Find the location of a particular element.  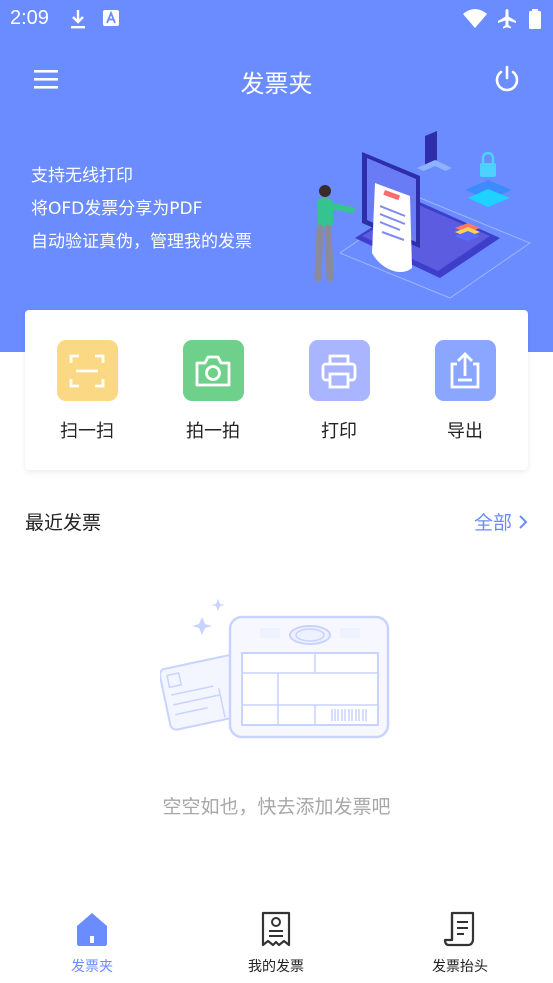

tab-label: 发票抬头 is located at coordinates (460, 967).